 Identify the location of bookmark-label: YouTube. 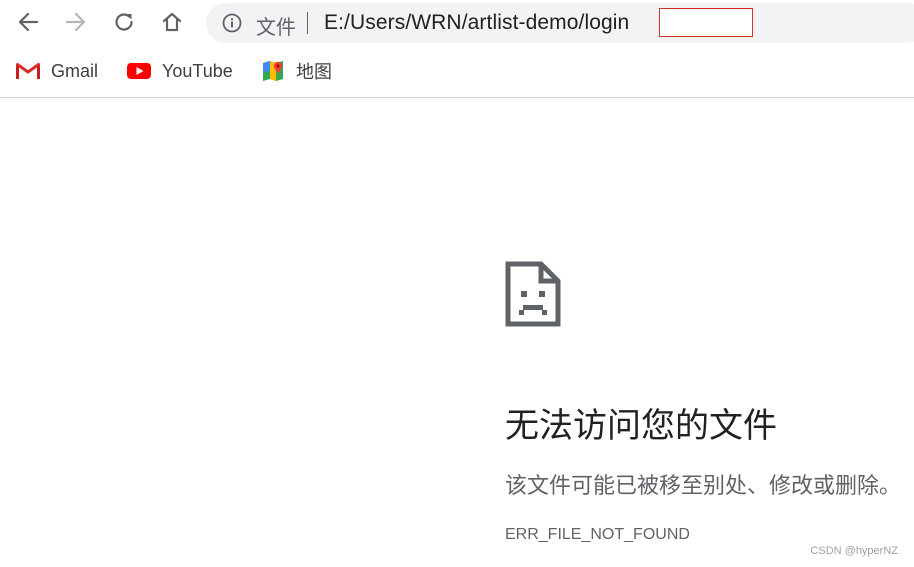
(197, 70).